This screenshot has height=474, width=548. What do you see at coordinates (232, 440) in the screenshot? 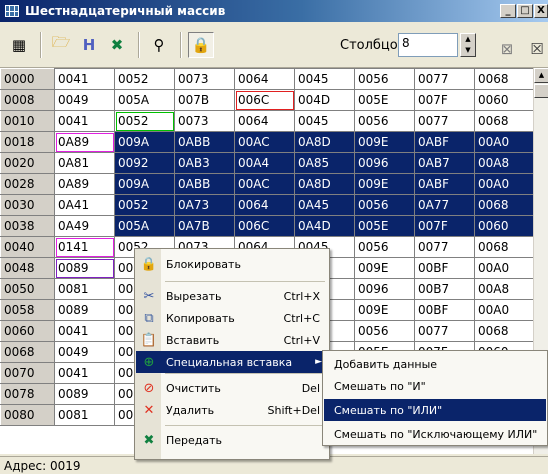
I see `menu-item-excel: ✖ Передать` at bounding box center [232, 440].